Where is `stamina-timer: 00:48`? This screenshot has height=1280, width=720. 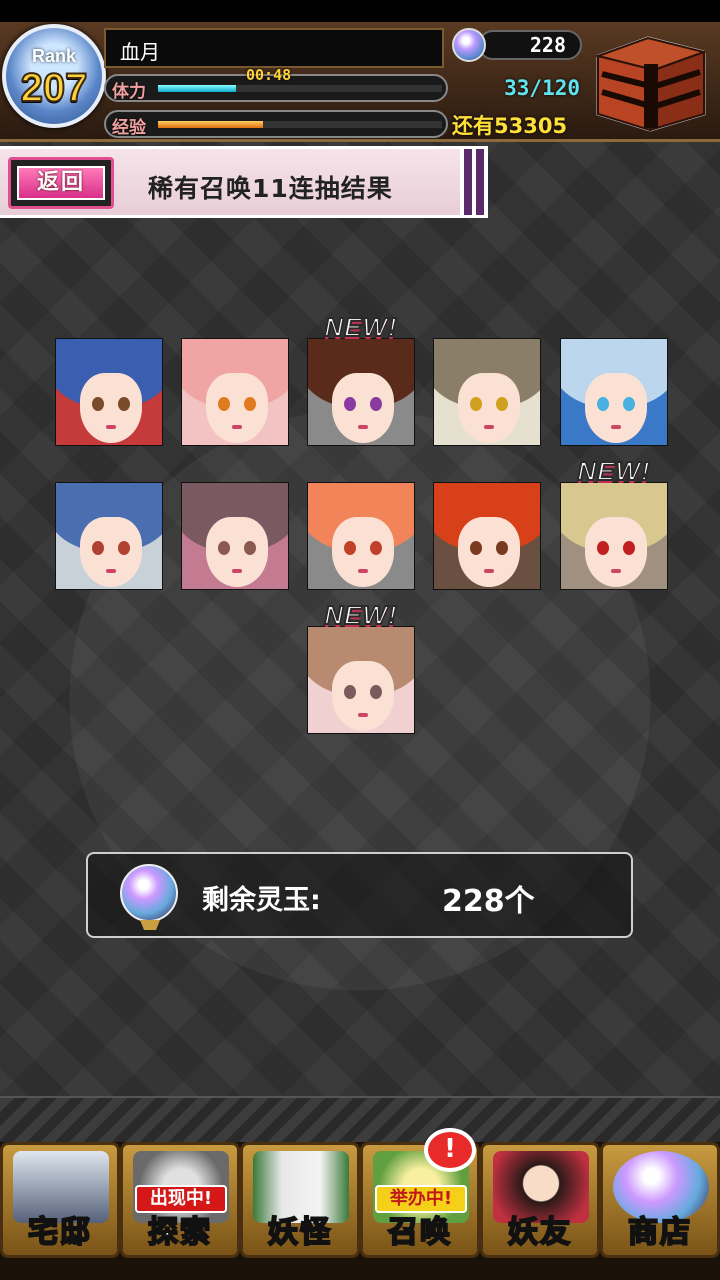 stamina-timer: 00:48 is located at coordinates (269, 75).